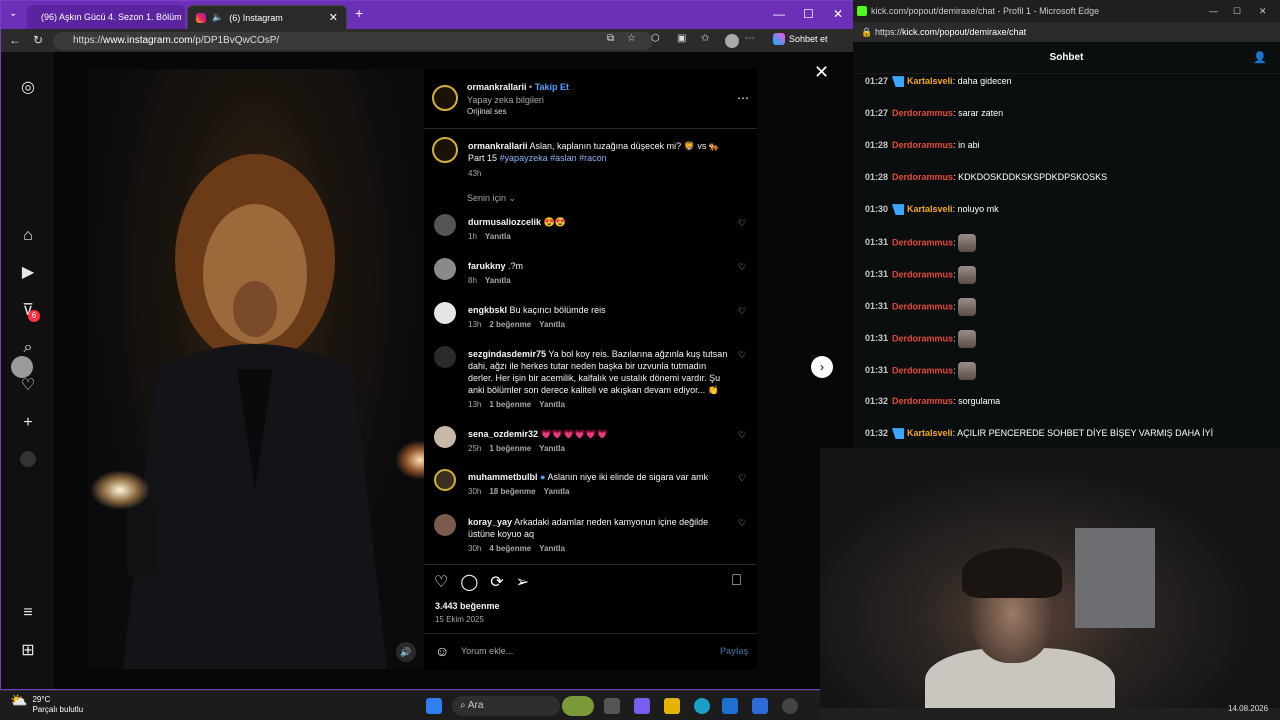  I want to click on follow-button: Takip Et, so click(552, 87).